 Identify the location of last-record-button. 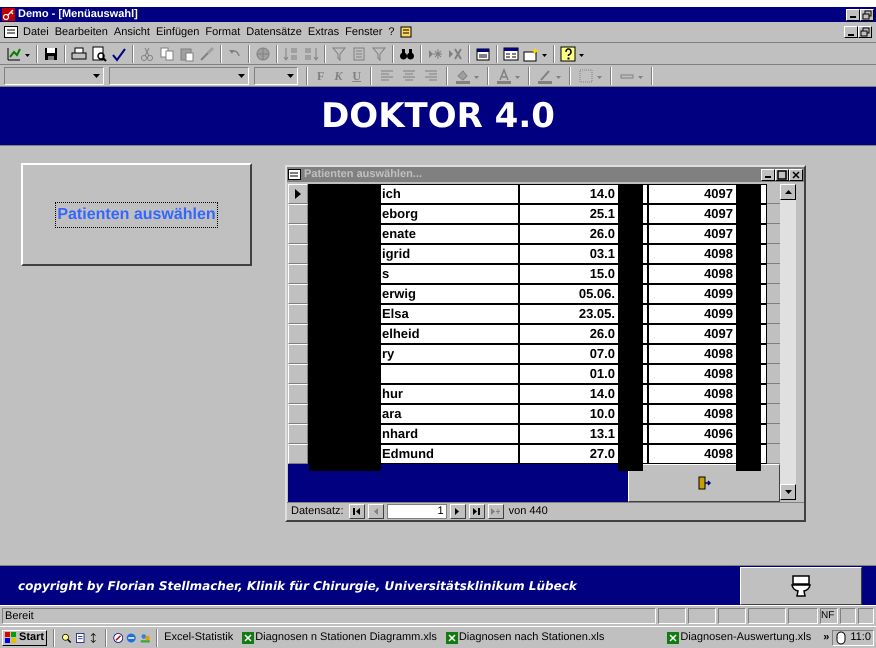
(476, 512).